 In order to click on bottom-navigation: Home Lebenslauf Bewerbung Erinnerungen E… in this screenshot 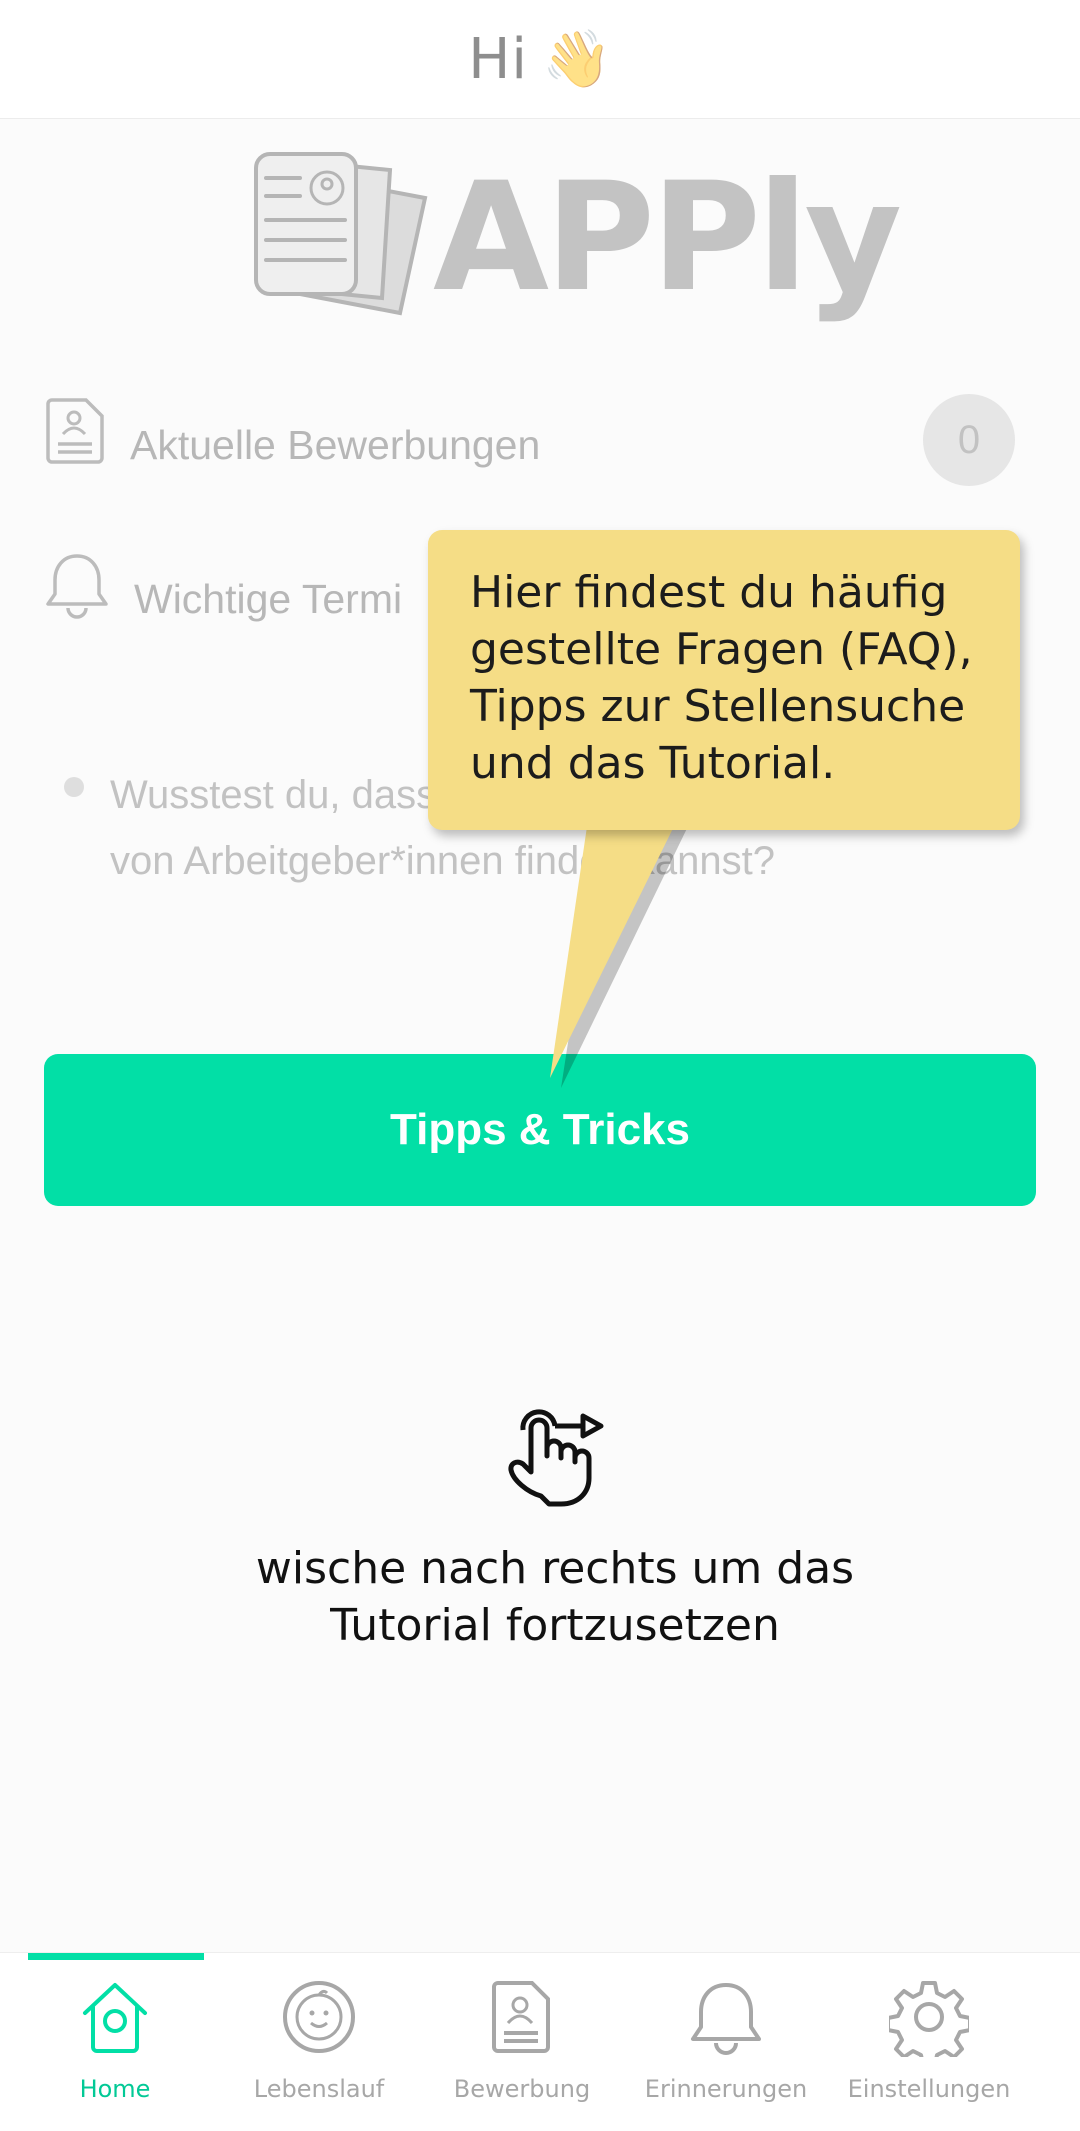, I will do `click(540, 2041)`.